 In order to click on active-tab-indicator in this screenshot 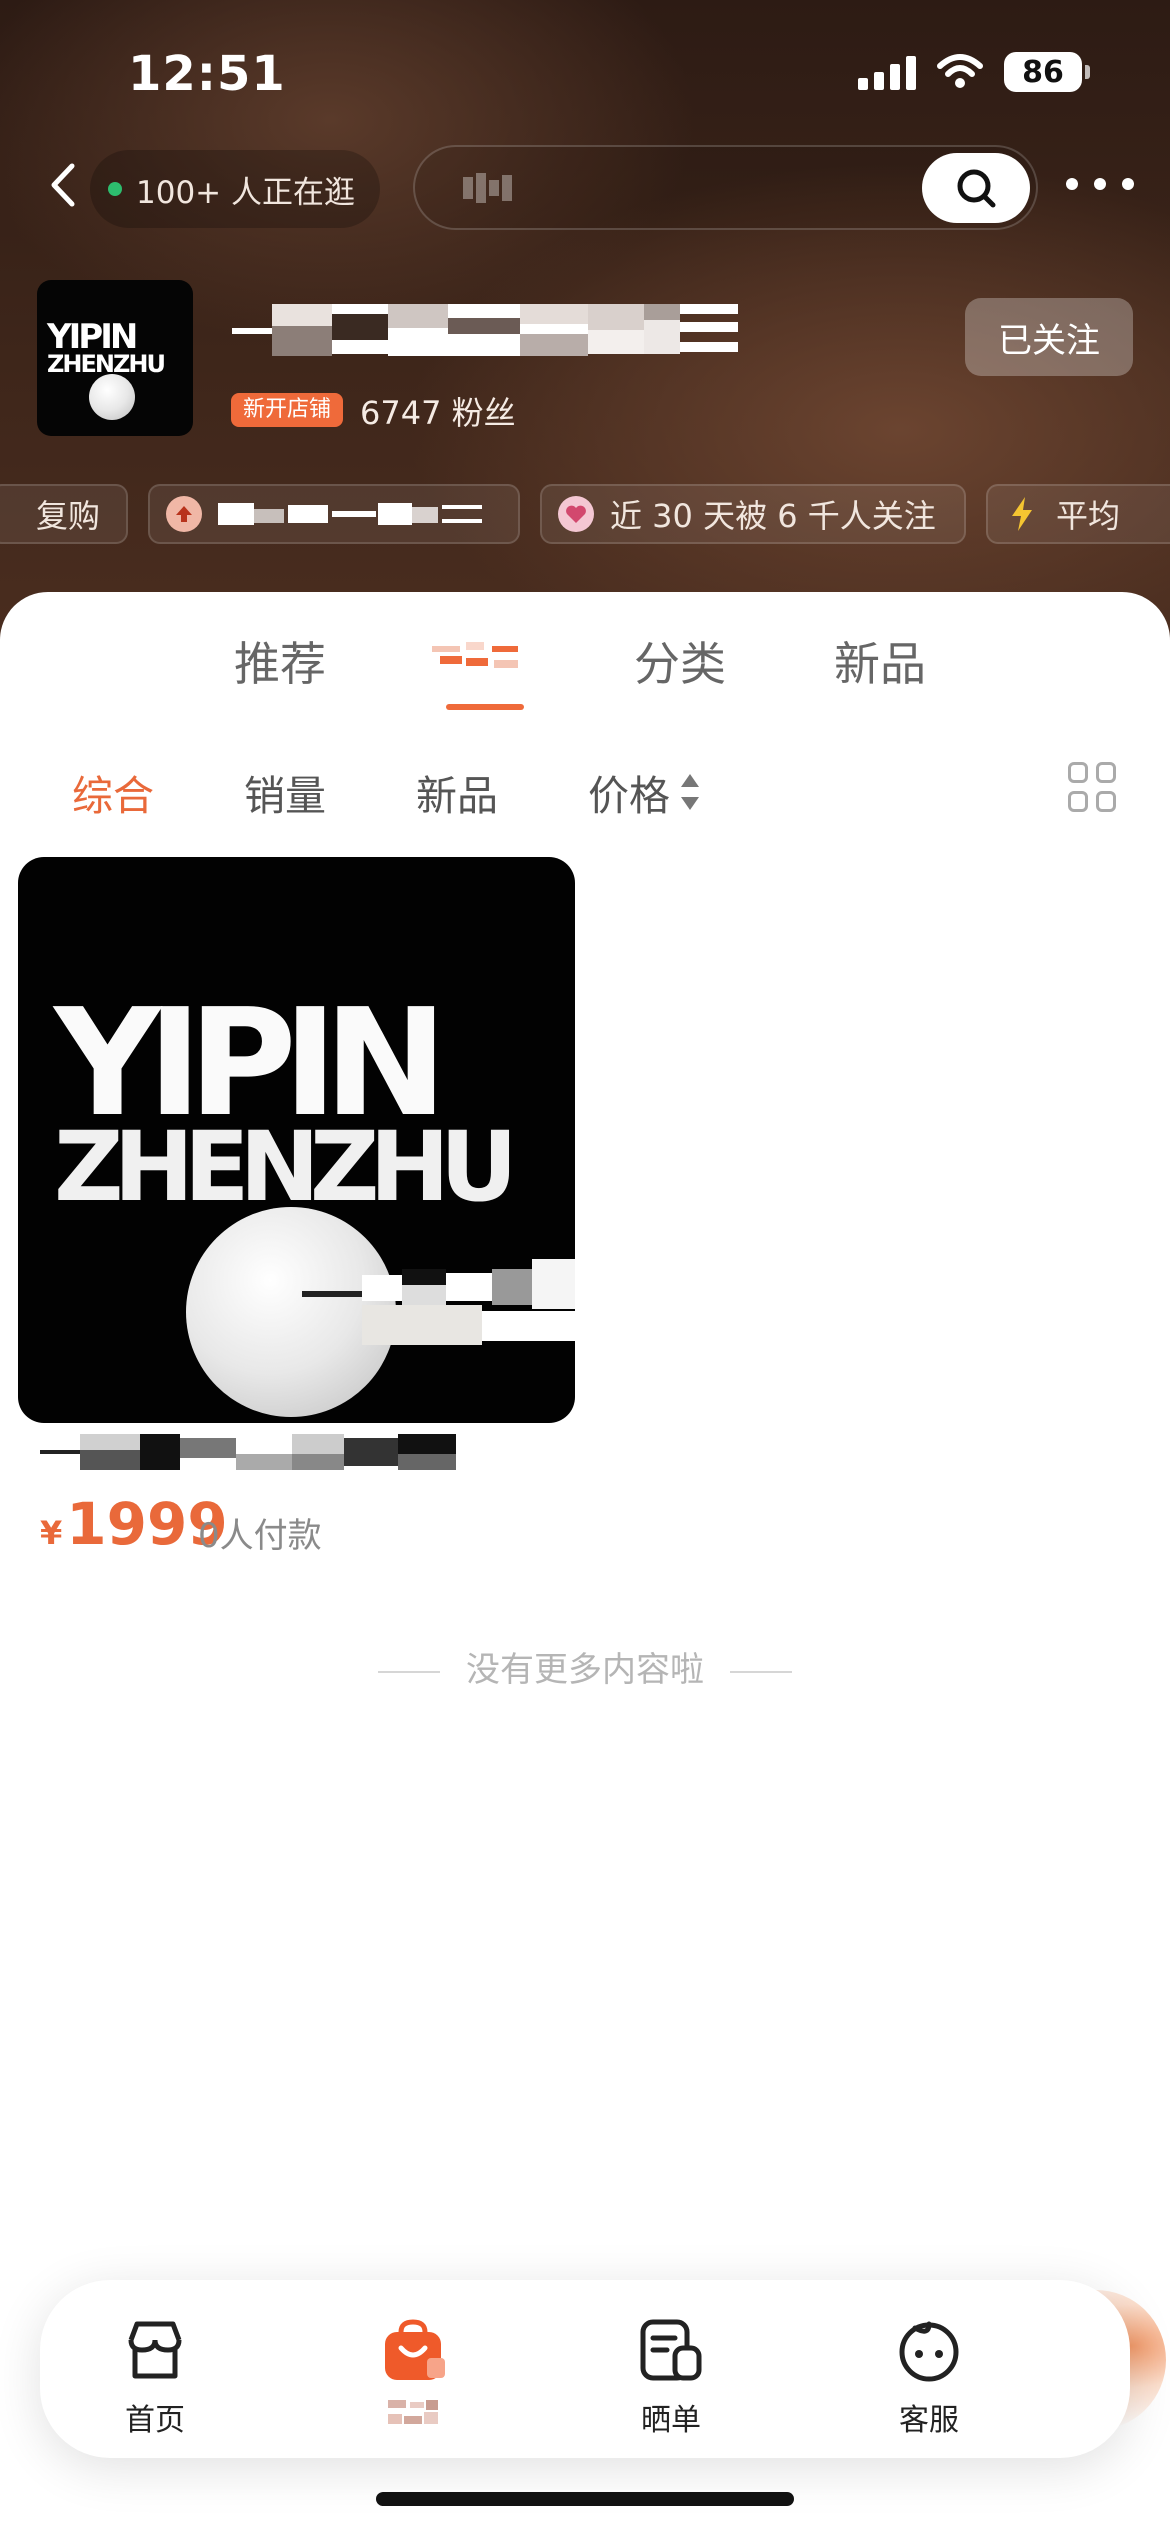, I will do `click(485, 707)`.